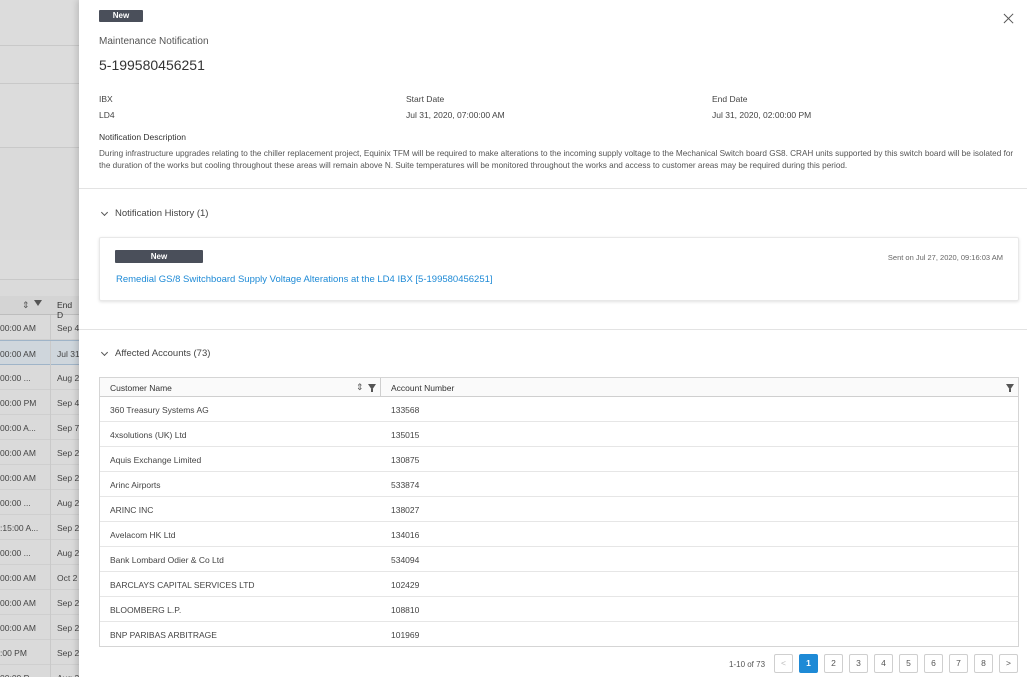 This screenshot has width=1027, height=677. Describe the element at coordinates (559, 634) in the screenshot. I see `table-row: BNP PARIBAS ARBITRAGE 101969` at that location.